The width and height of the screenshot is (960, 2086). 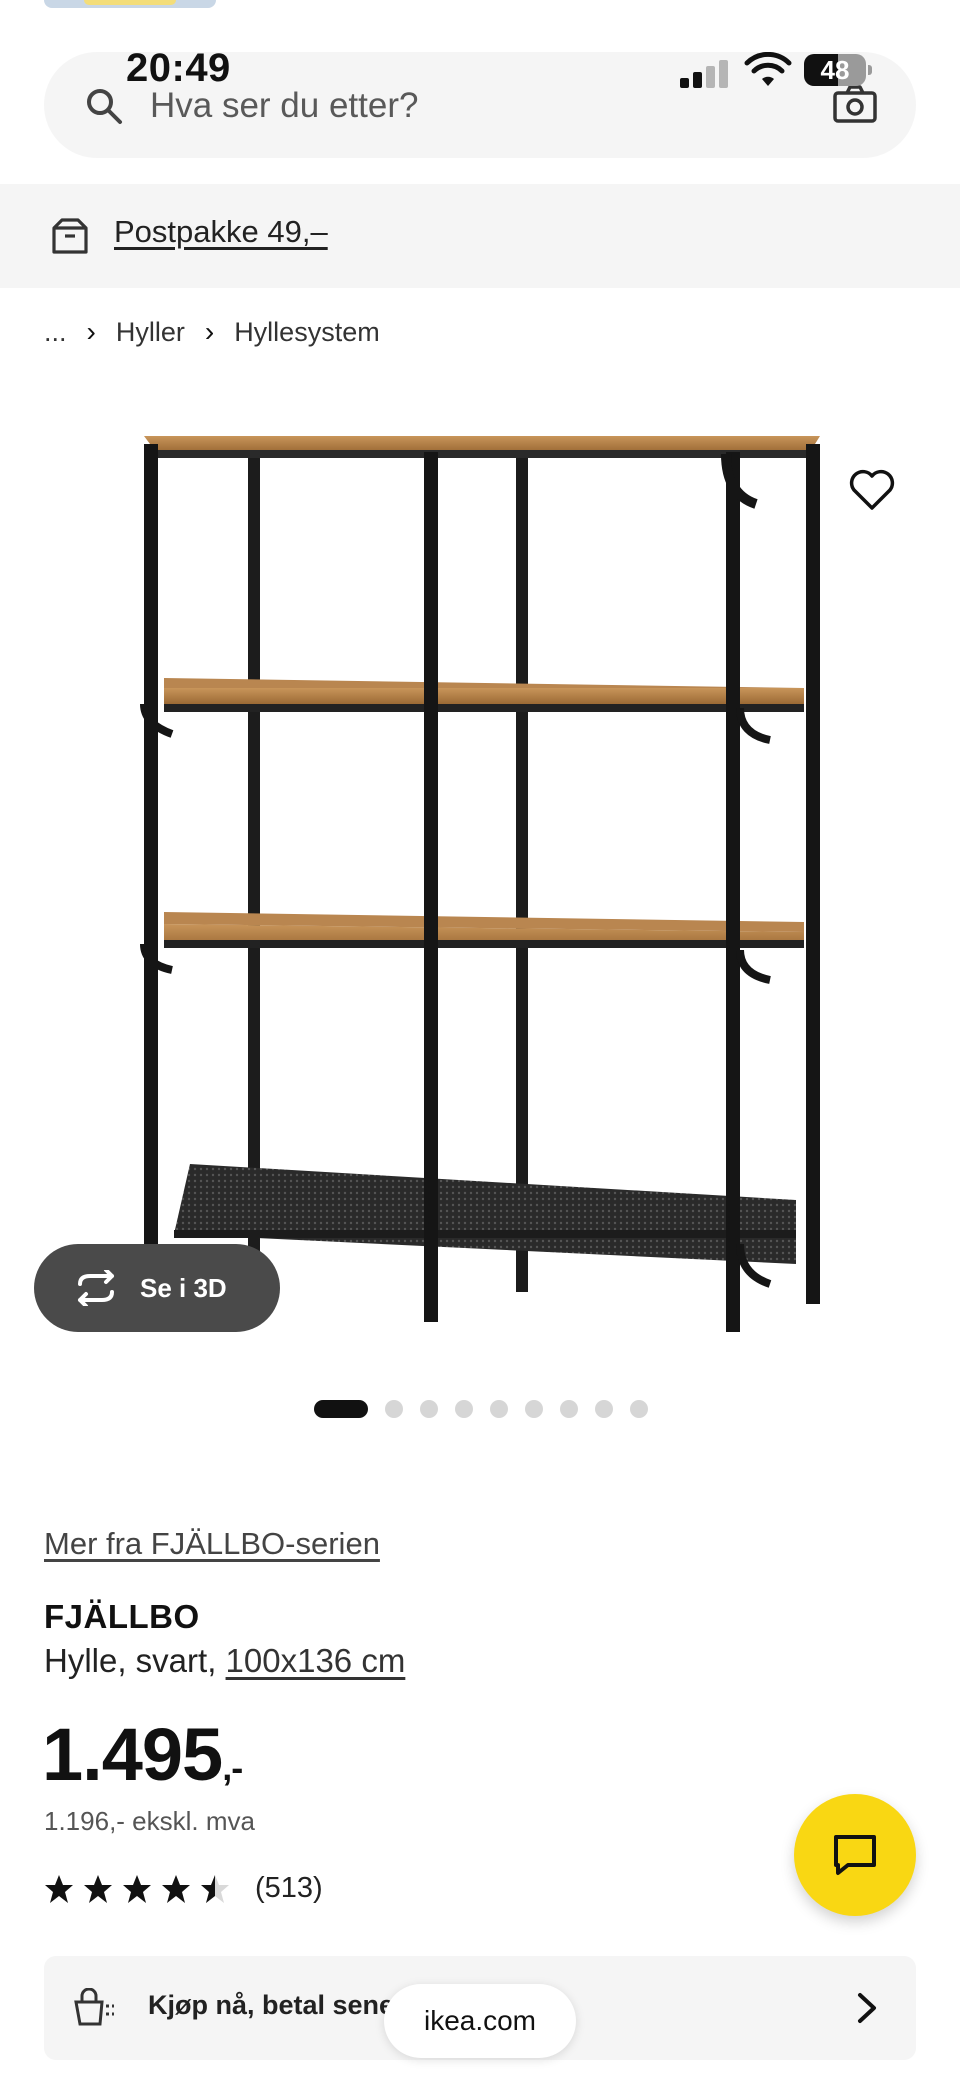 I want to click on product-rating: (513), so click(x=183, y=1888).